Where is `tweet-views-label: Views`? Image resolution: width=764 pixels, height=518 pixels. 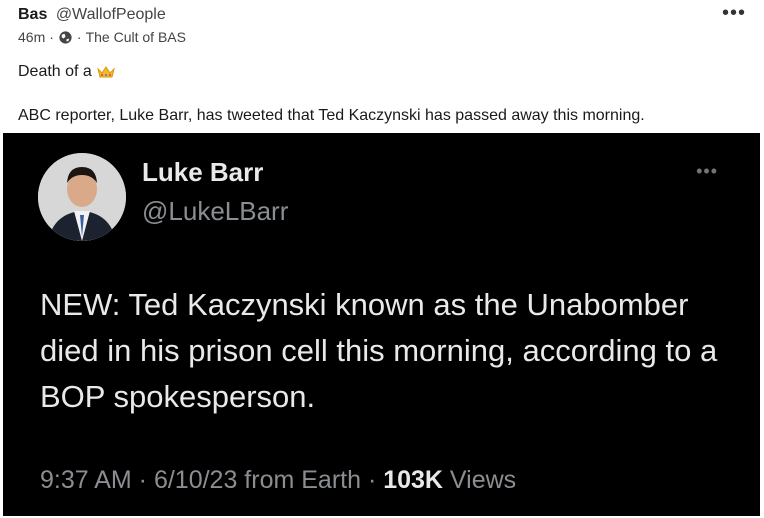
tweet-views-label: Views is located at coordinates (479, 480).